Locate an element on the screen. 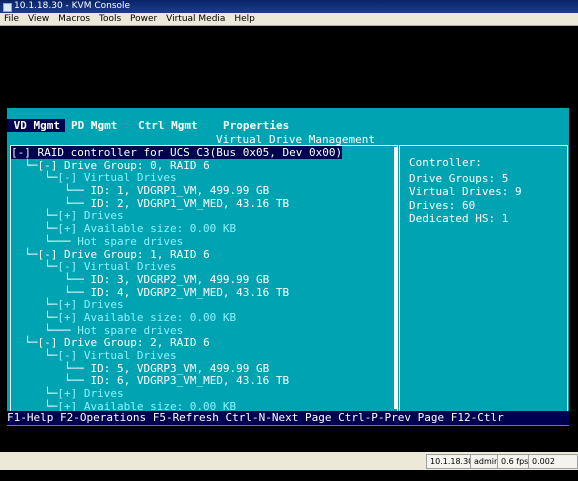 The height and width of the screenshot is (481, 578). menu-power: Power is located at coordinates (143, 19).